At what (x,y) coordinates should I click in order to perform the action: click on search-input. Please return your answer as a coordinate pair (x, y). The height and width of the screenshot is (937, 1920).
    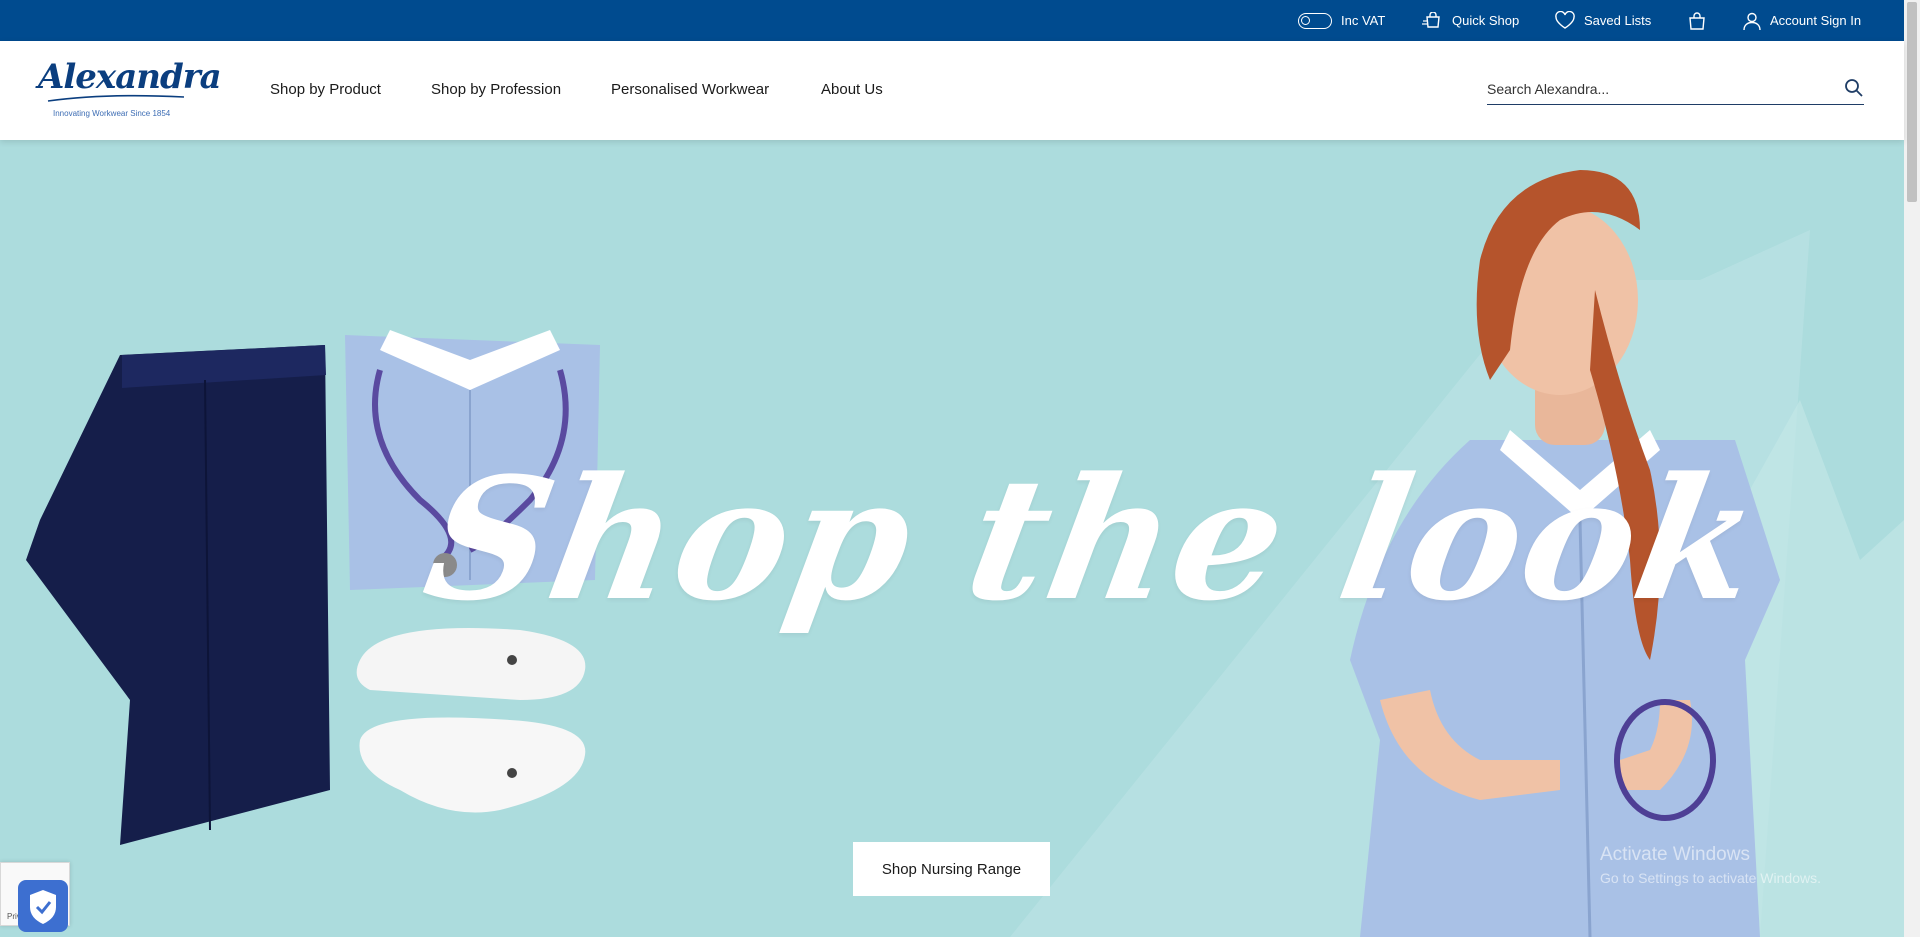
    Looking at the image, I should click on (1657, 89).